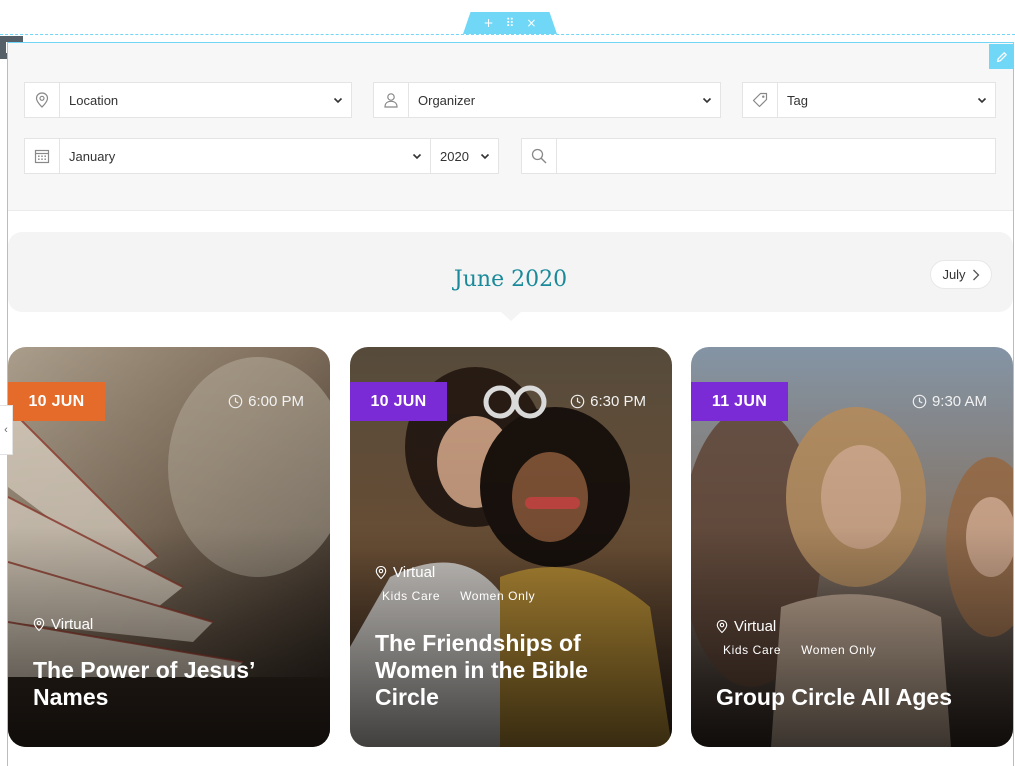 The width and height of the screenshot is (1015, 766). Describe the element at coordinates (94, 100) in the screenshot. I see `location-select-value: Location` at that location.